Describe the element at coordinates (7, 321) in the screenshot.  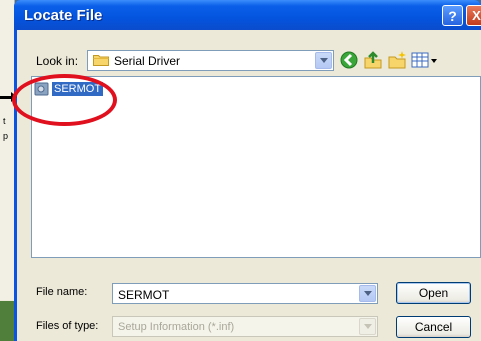
I see `desktop-background` at that location.